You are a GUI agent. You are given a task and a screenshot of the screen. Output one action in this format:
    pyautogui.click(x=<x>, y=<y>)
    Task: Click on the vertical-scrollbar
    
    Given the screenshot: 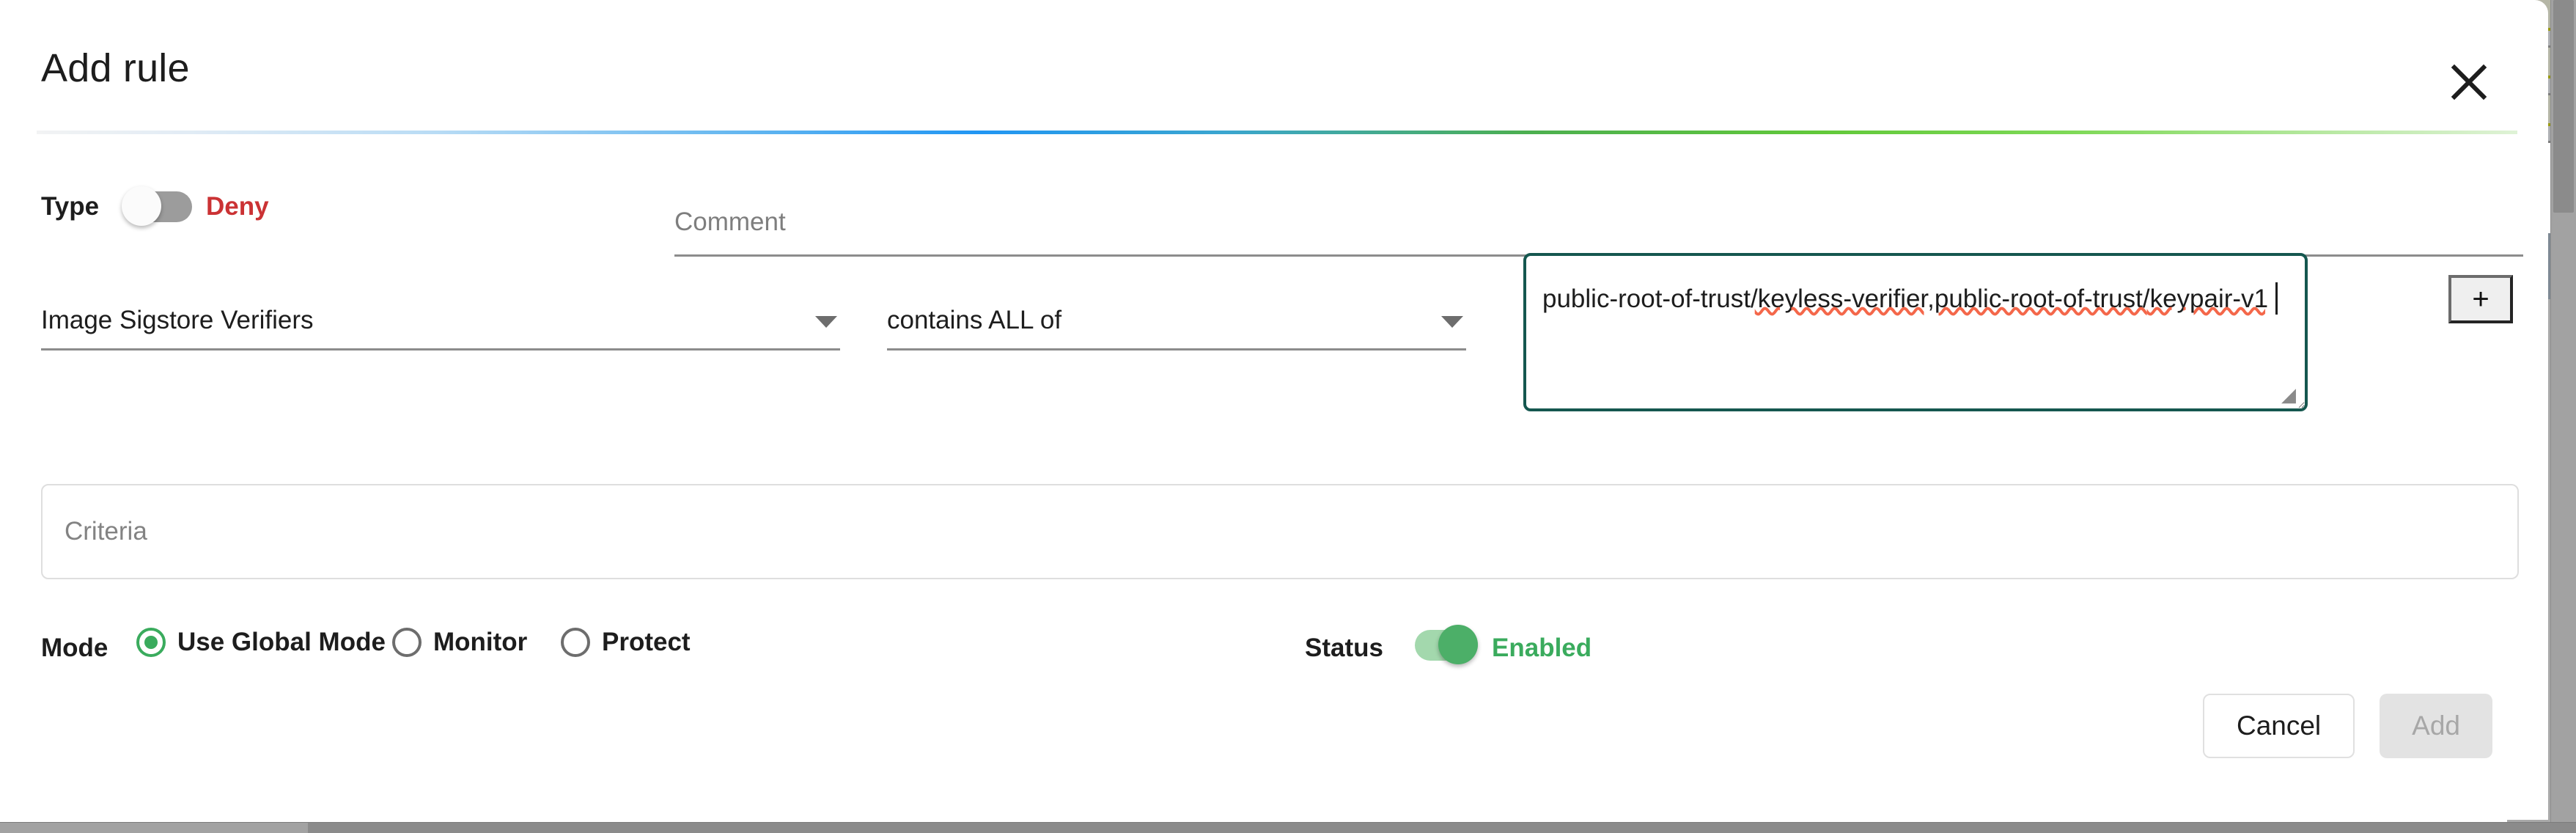 What is the action you would take?
    pyautogui.click(x=2563, y=412)
    